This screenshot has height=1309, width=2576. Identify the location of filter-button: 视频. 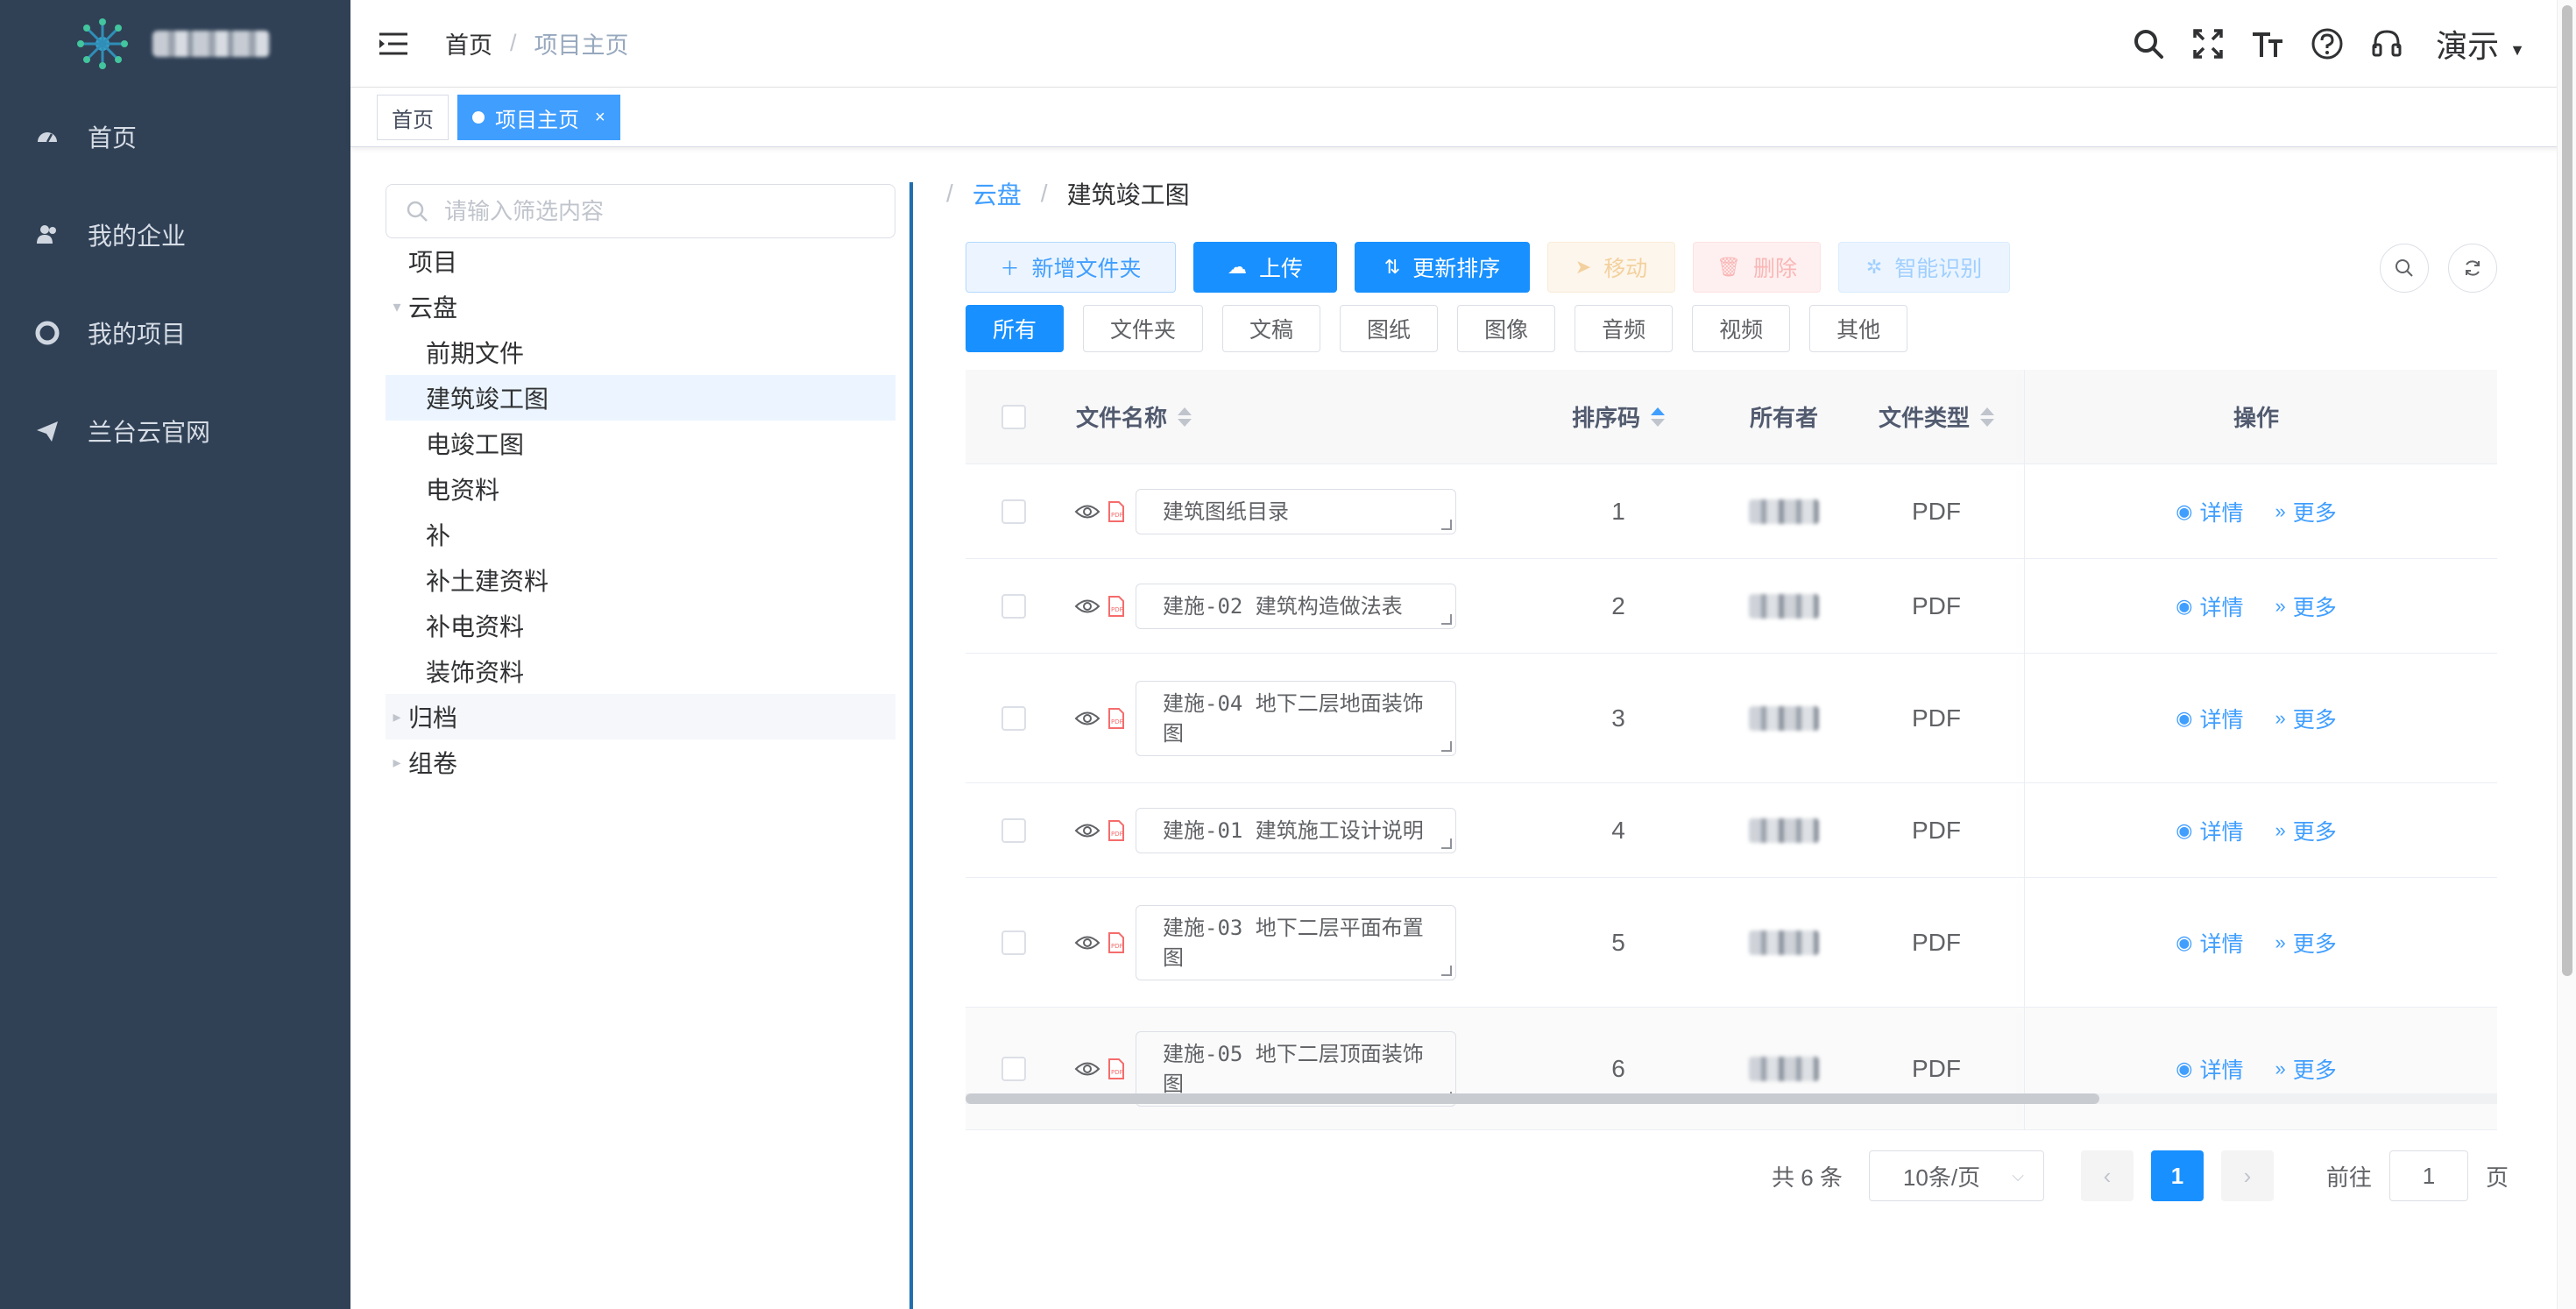
(1741, 328).